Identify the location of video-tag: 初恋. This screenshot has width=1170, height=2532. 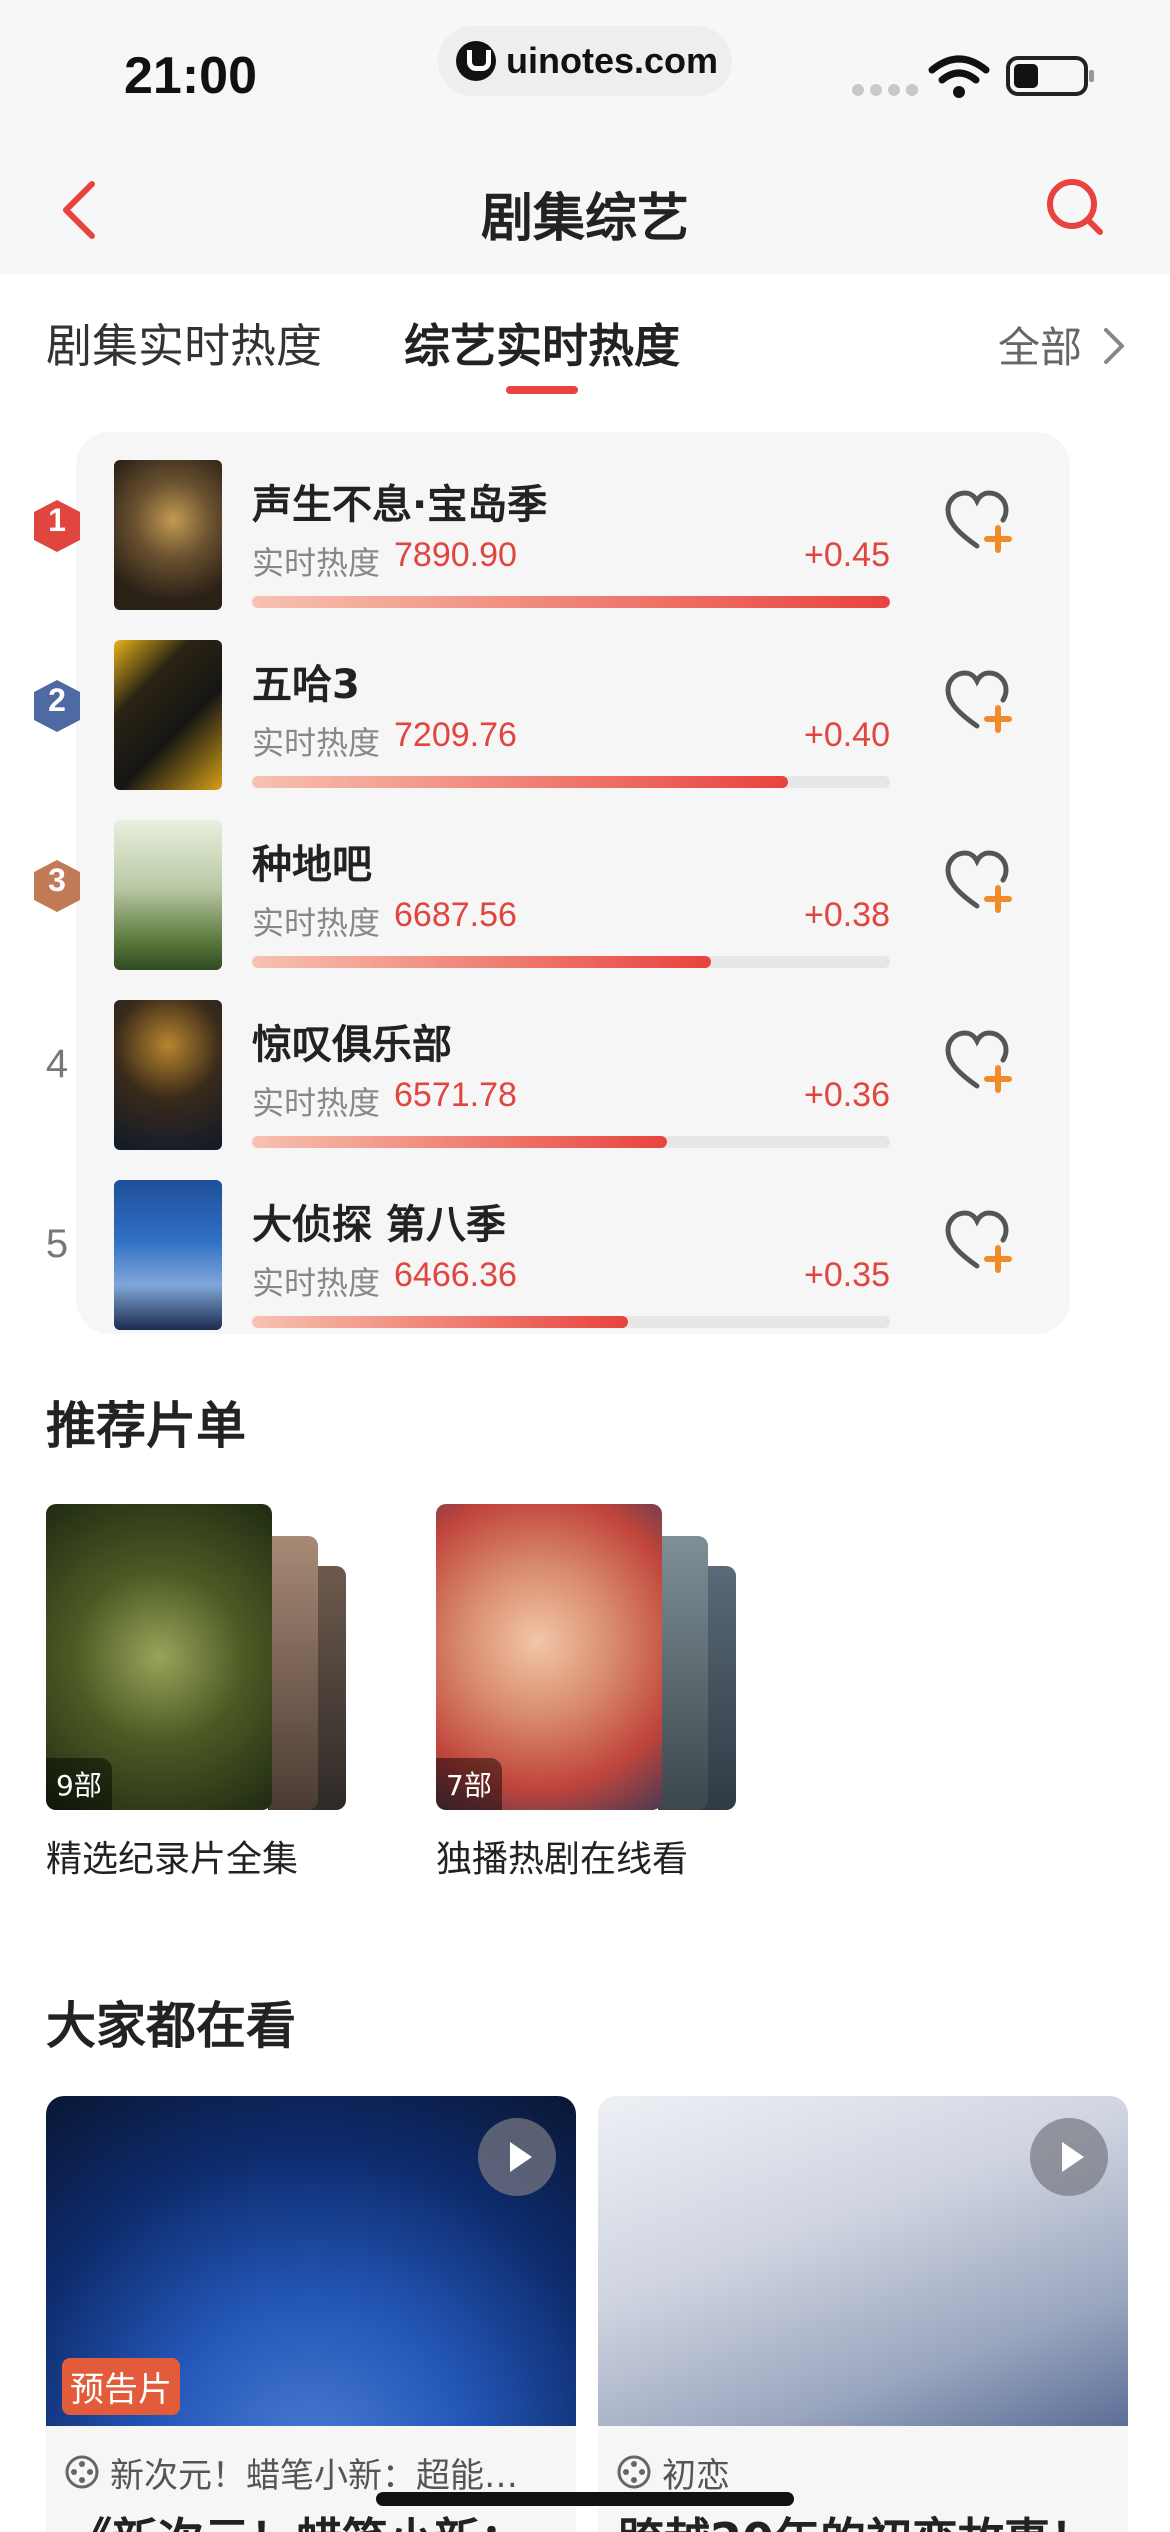
(696, 2476).